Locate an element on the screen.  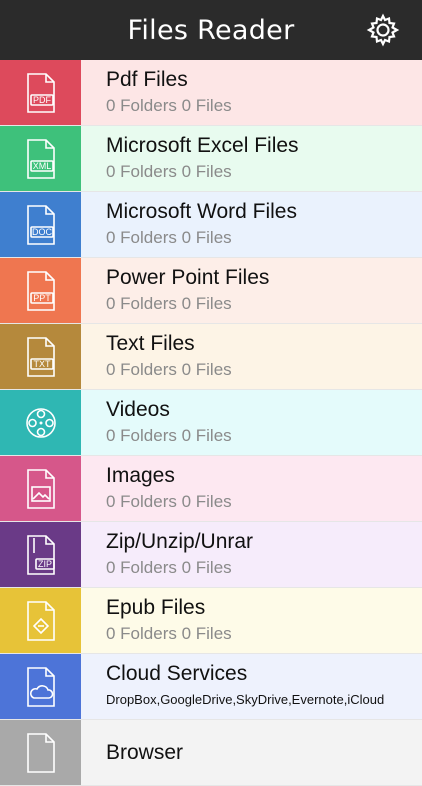
list-item-title: Power Point Files is located at coordinates (188, 277).